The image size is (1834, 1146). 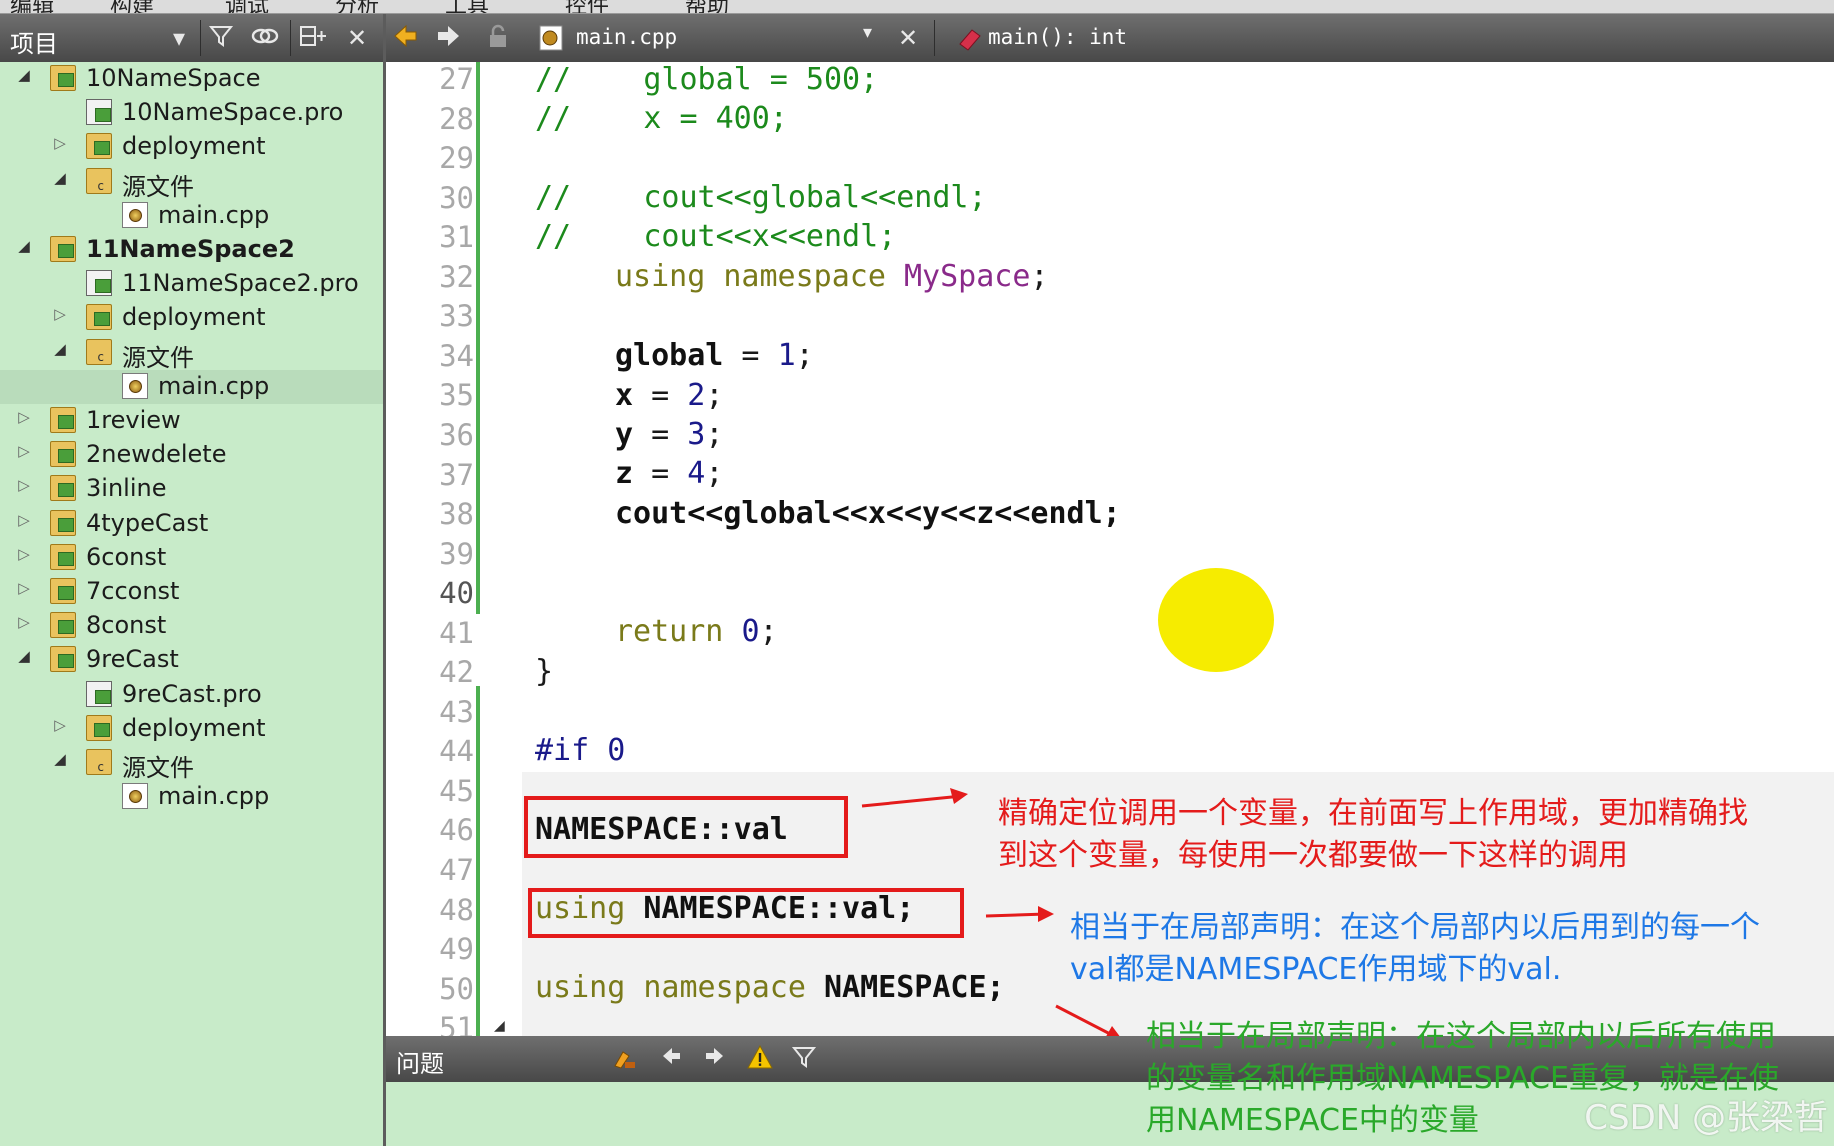 I want to click on line-number: 28, so click(x=456, y=118).